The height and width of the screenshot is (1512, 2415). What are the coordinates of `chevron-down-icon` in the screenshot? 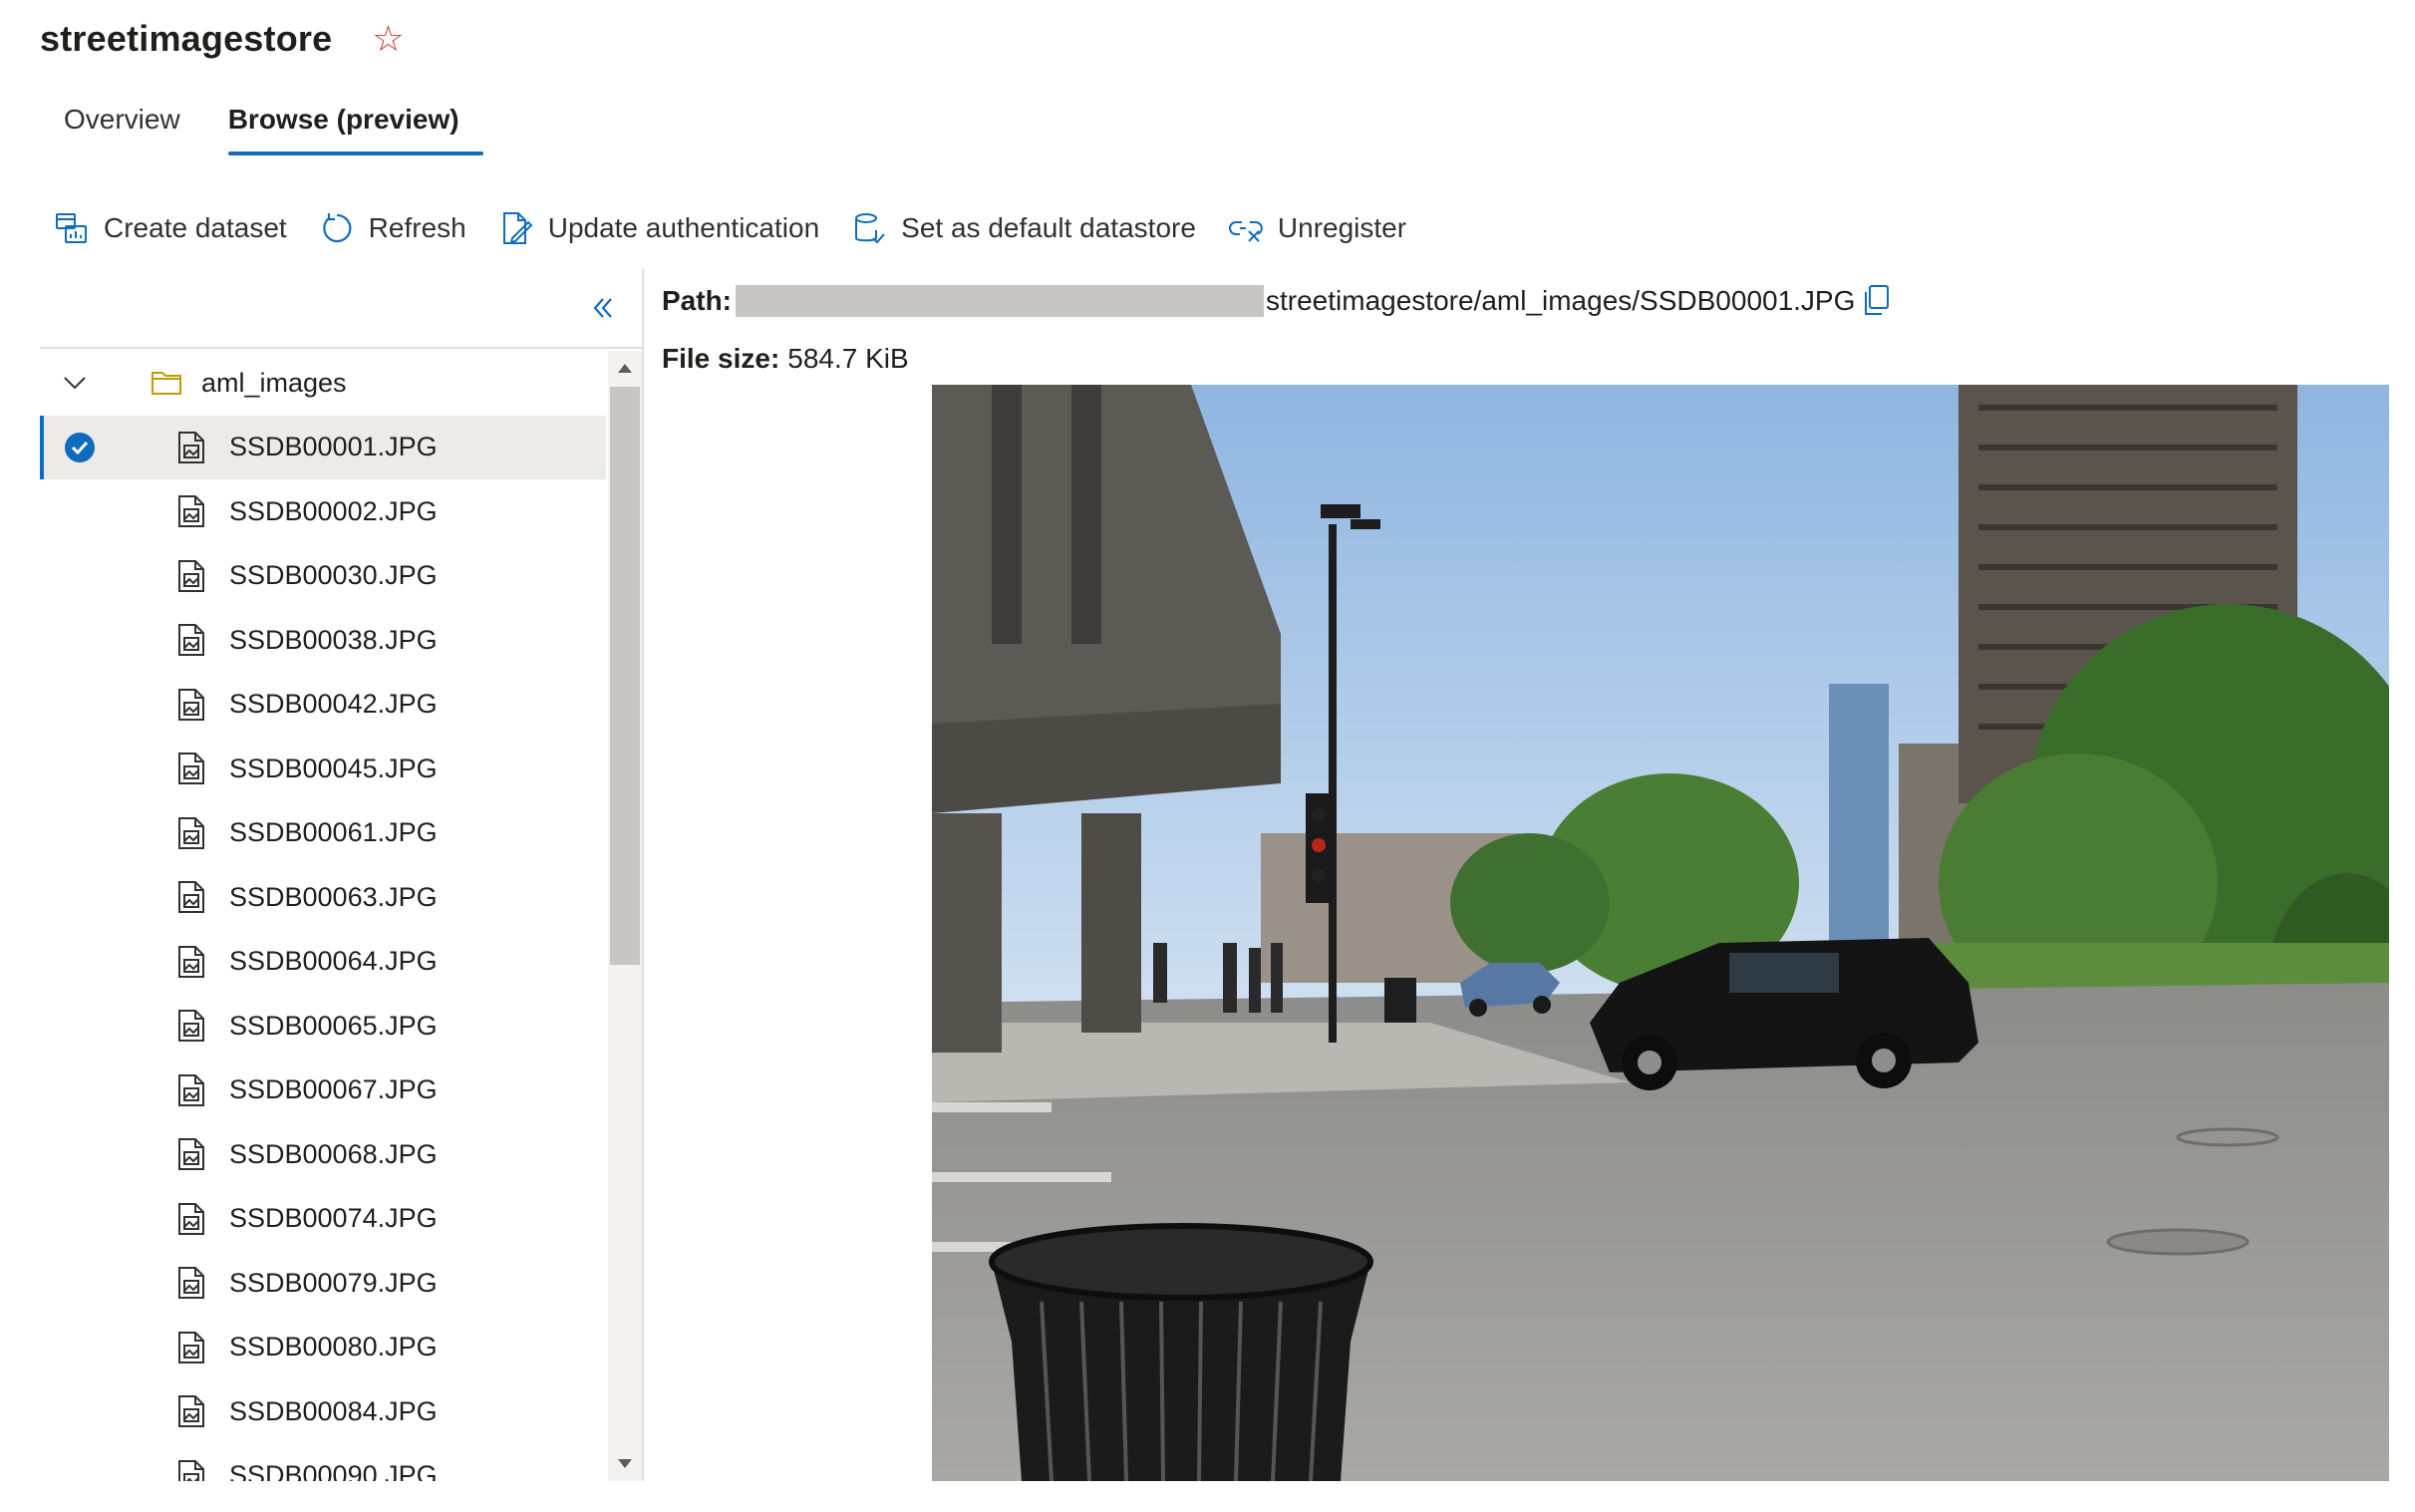 It's located at (75, 383).